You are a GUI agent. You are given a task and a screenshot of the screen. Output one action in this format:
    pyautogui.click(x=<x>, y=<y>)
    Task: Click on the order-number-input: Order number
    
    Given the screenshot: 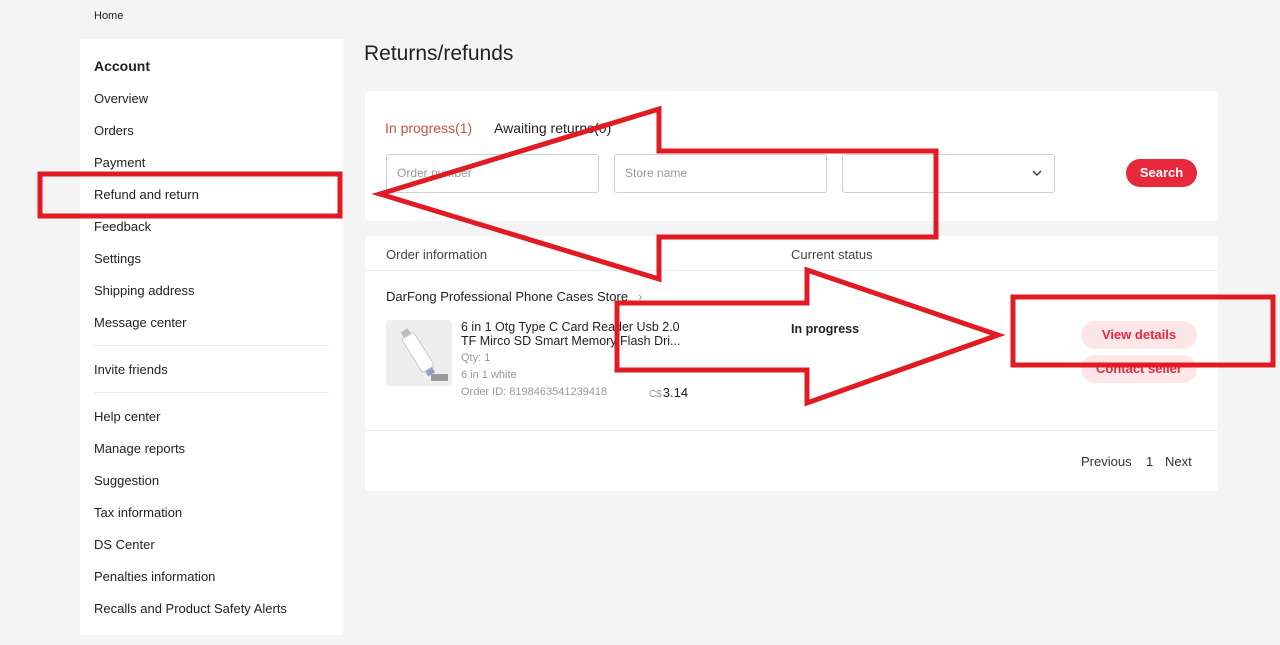 What is the action you would take?
    pyautogui.click(x=492, y=173)
    